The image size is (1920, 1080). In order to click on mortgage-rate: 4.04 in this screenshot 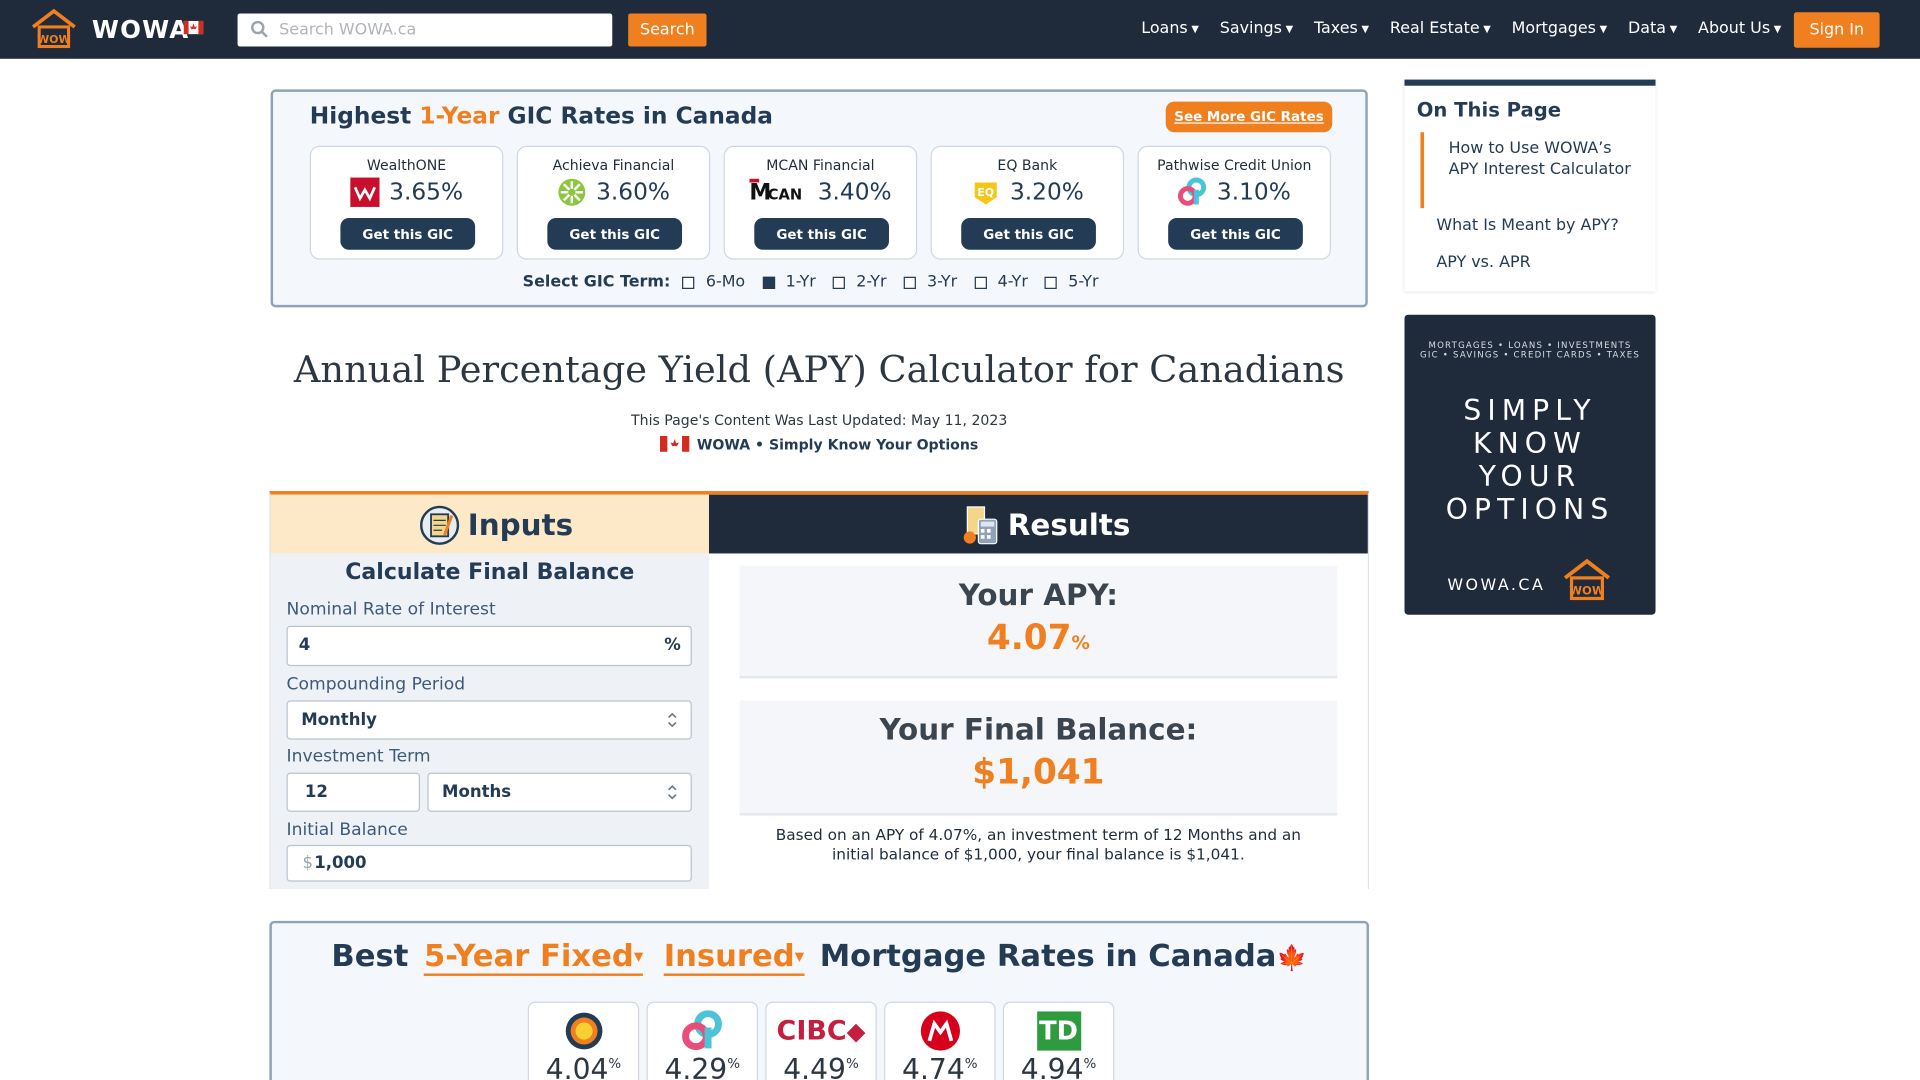, I will do `click(577, 1067)`.